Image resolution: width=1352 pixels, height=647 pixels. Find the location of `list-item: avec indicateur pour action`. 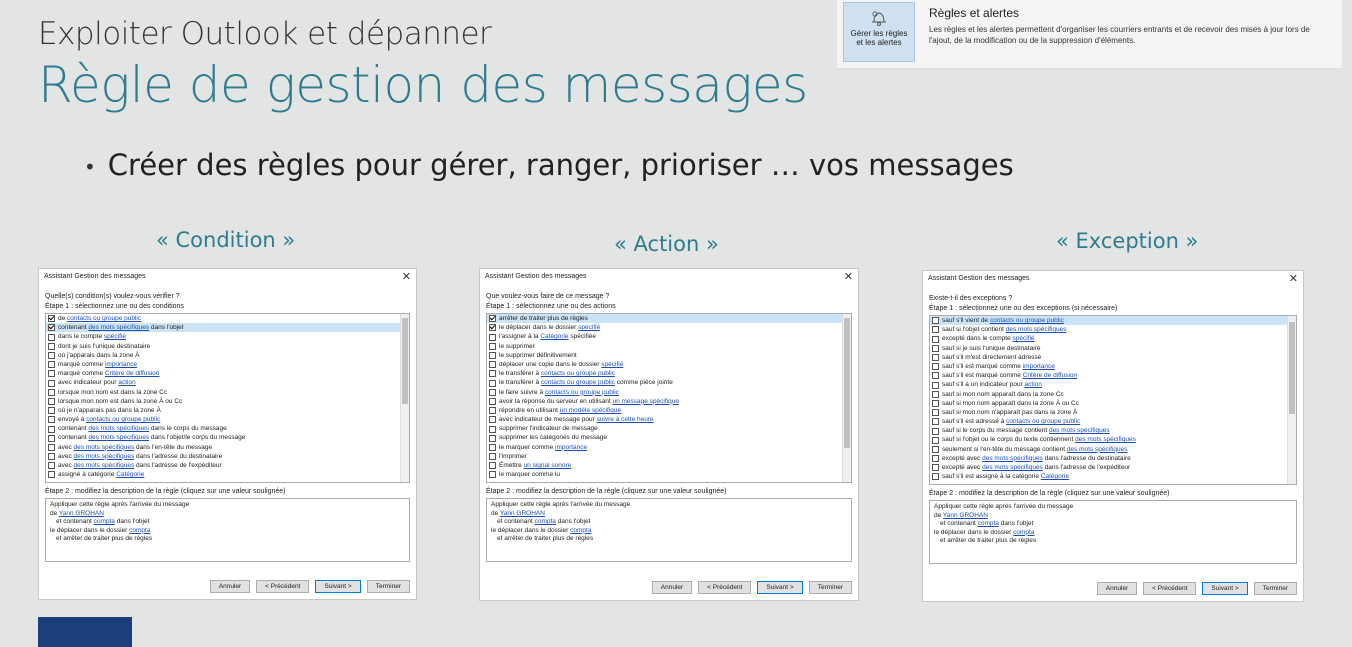

list-item: avec indicateur pour action is located at coordinates (227, 382).